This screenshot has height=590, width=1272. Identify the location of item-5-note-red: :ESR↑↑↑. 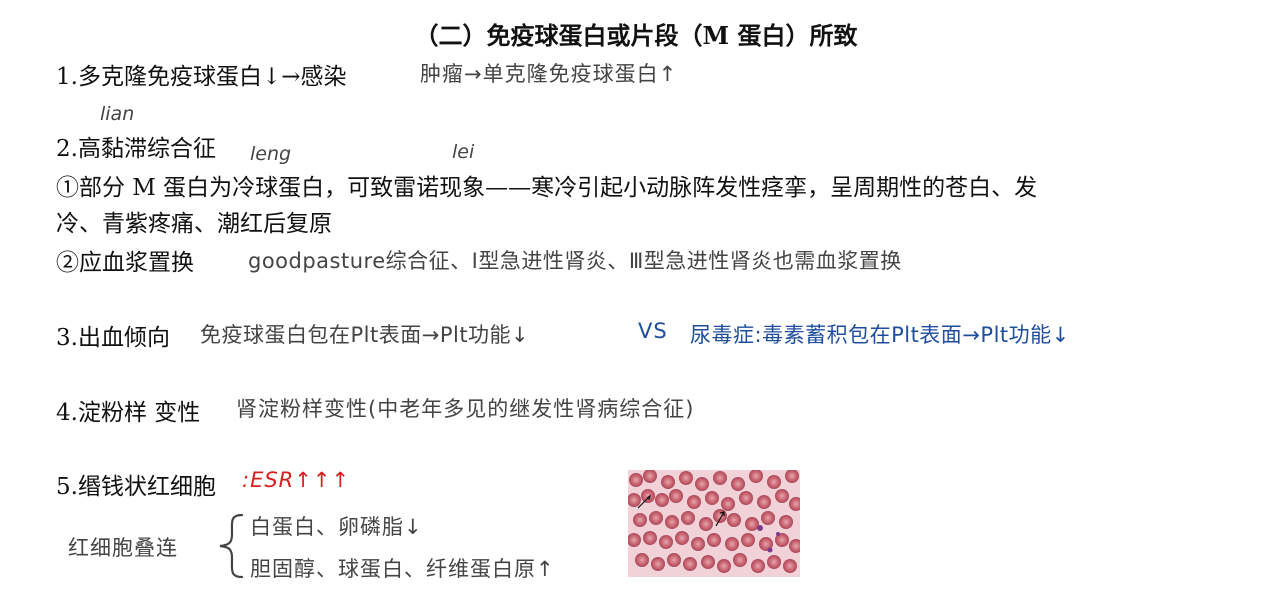
(296, 480).